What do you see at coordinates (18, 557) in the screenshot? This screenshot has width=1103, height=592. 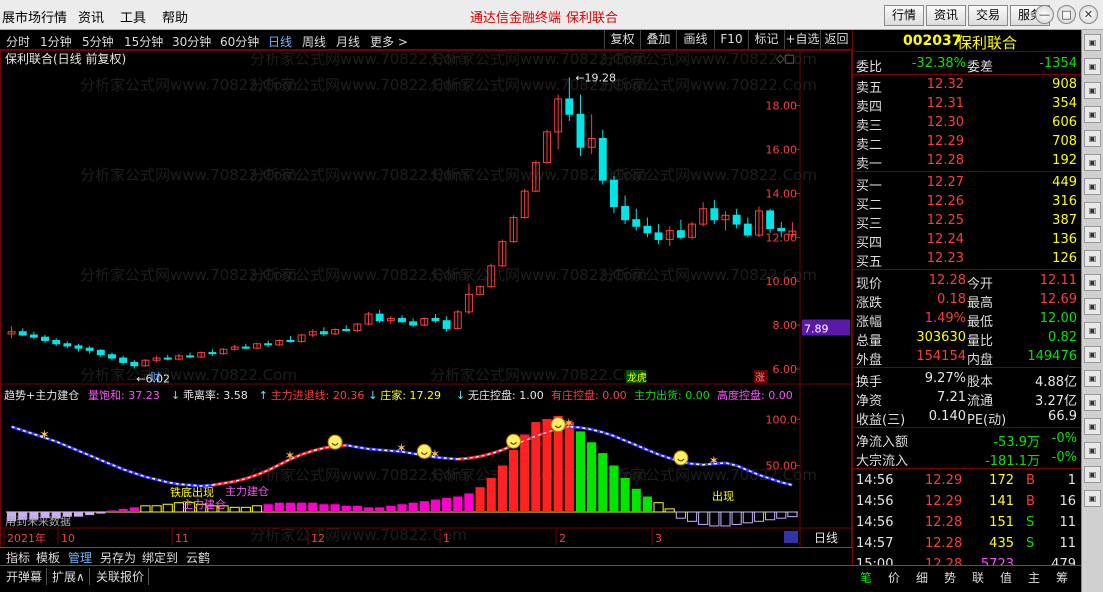 I see `bottom-tab-0: 指标` at bounding box center [18, 557].